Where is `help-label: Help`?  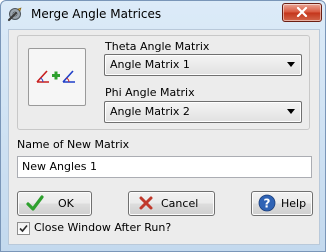
help-label: Help is located at coordinates (294, 203).